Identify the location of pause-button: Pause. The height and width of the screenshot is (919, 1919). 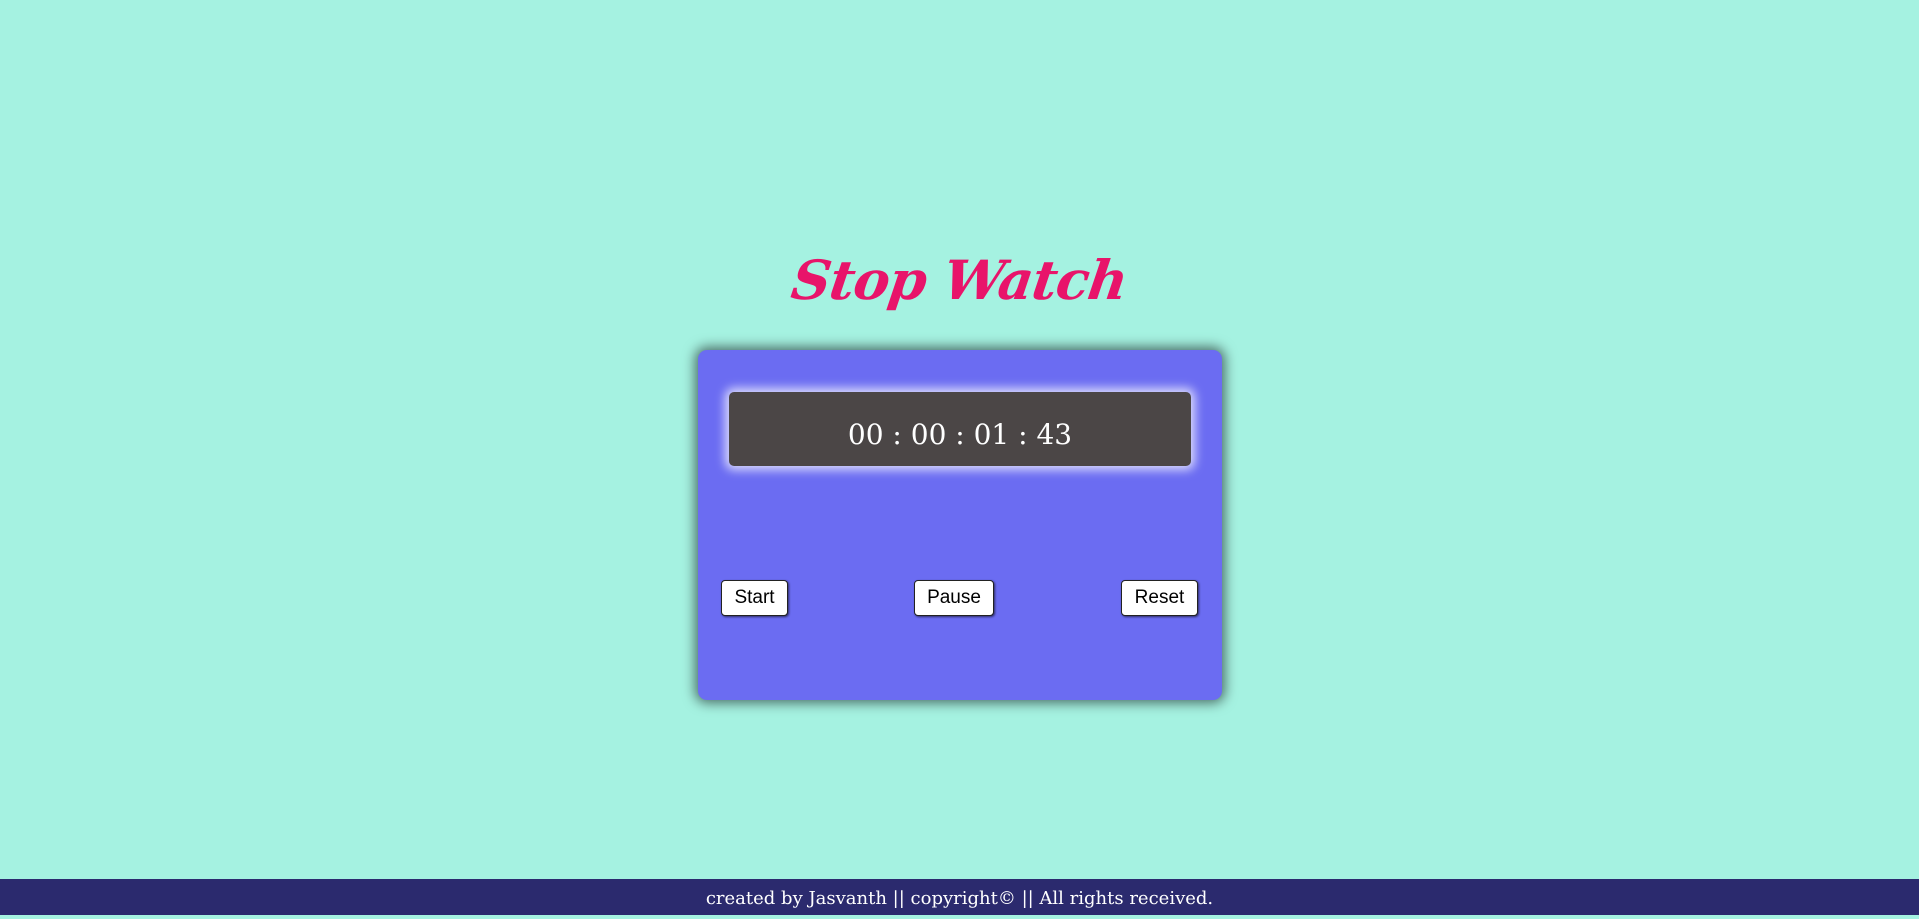
(954, 598).